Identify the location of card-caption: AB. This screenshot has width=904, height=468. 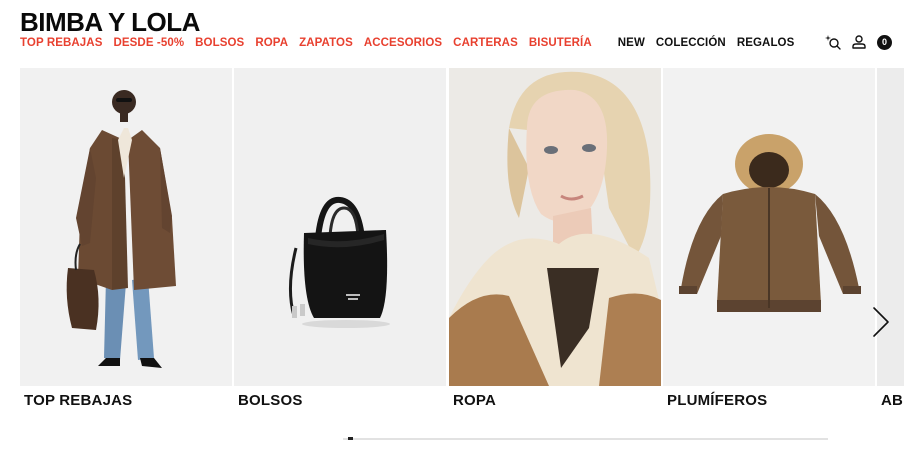
(892, 400).